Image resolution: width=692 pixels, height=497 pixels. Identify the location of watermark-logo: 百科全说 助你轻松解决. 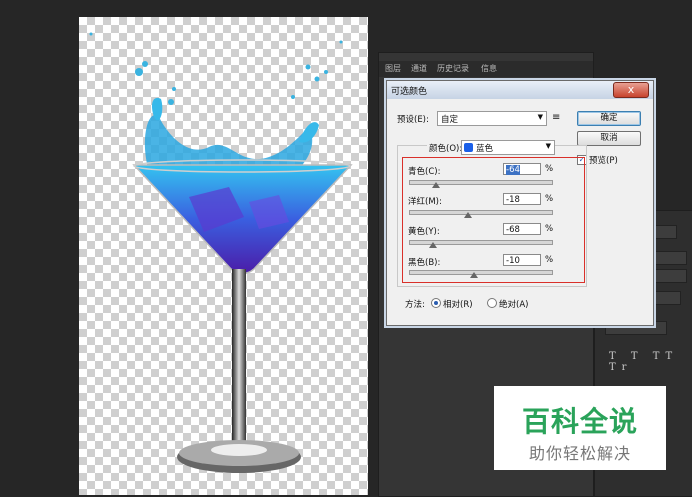
(580, 428).